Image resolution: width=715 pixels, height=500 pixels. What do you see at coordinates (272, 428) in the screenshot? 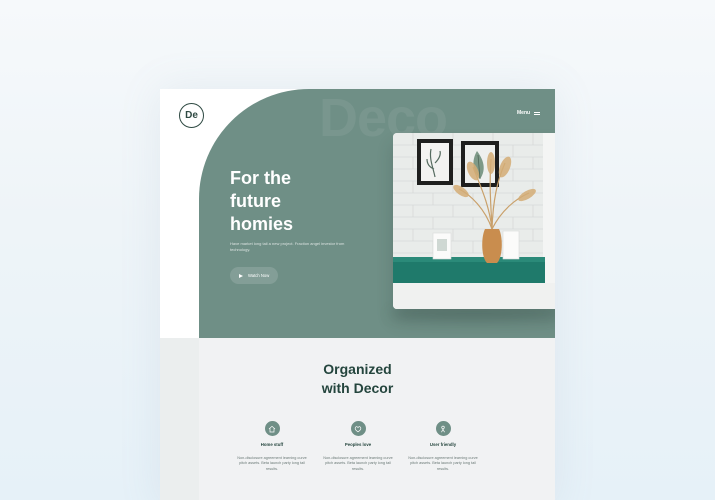
I see `home-icon` at bounding box center [272, 428].